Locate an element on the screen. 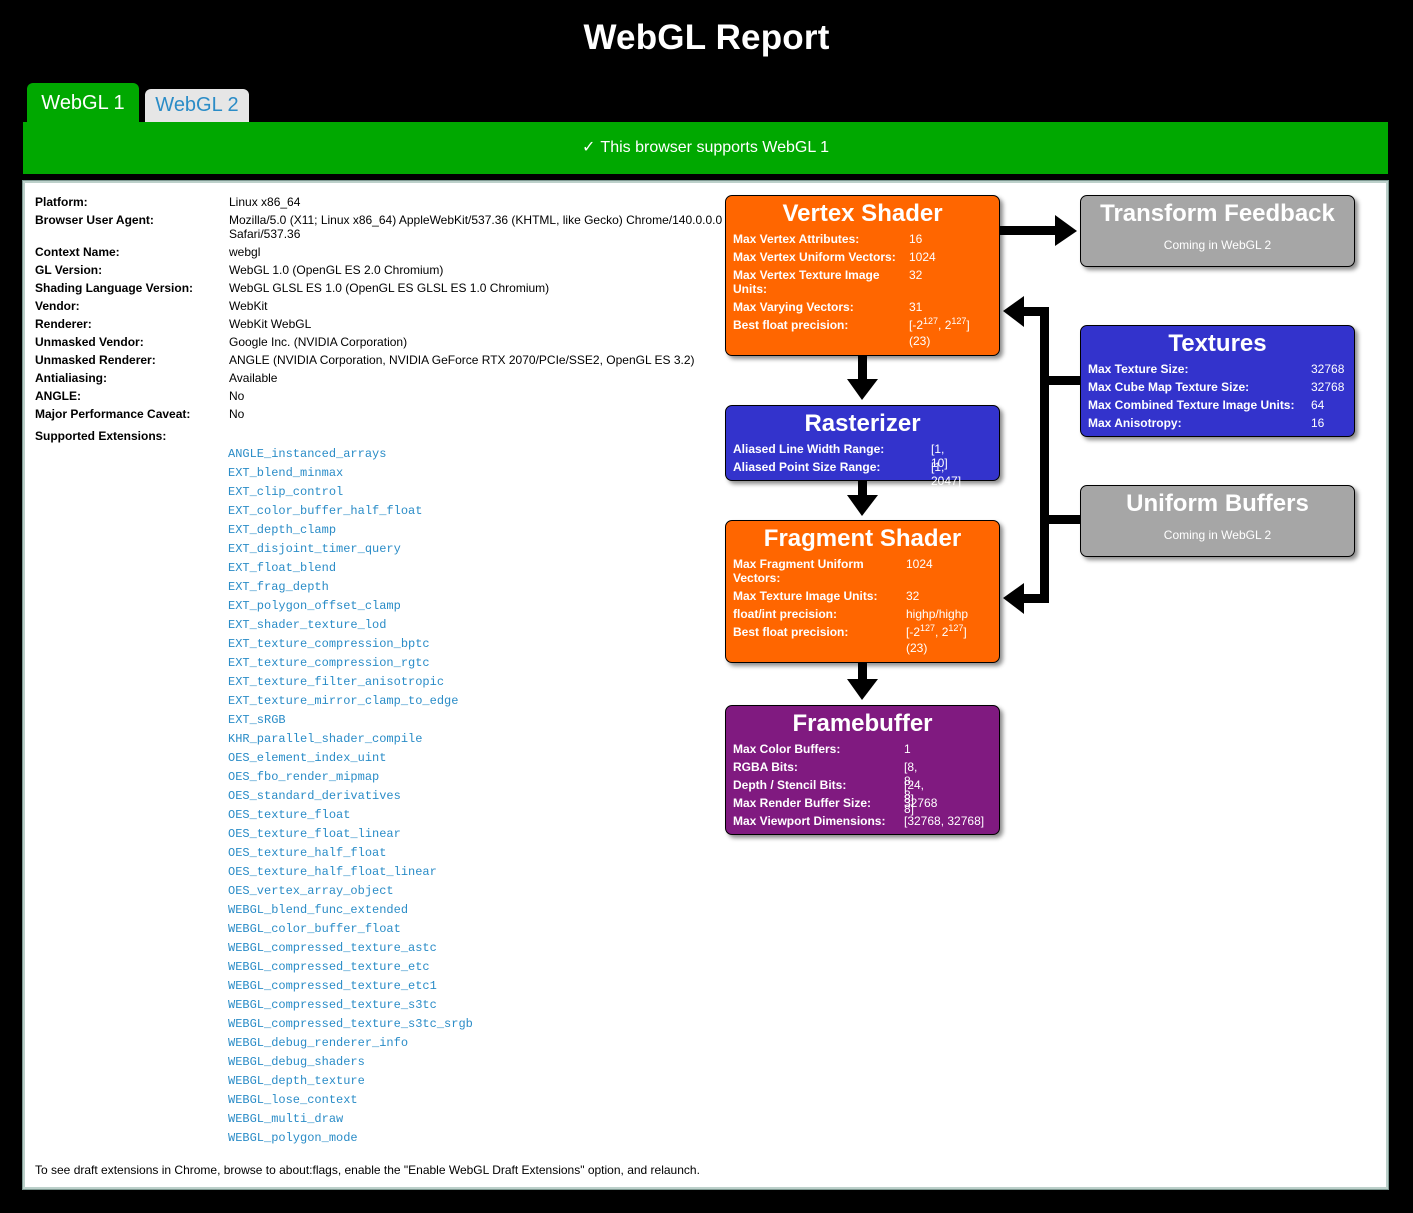 The image size is (1413, 1213). row-key: Max Texture Image Units: is located at coordinates (805, 596).